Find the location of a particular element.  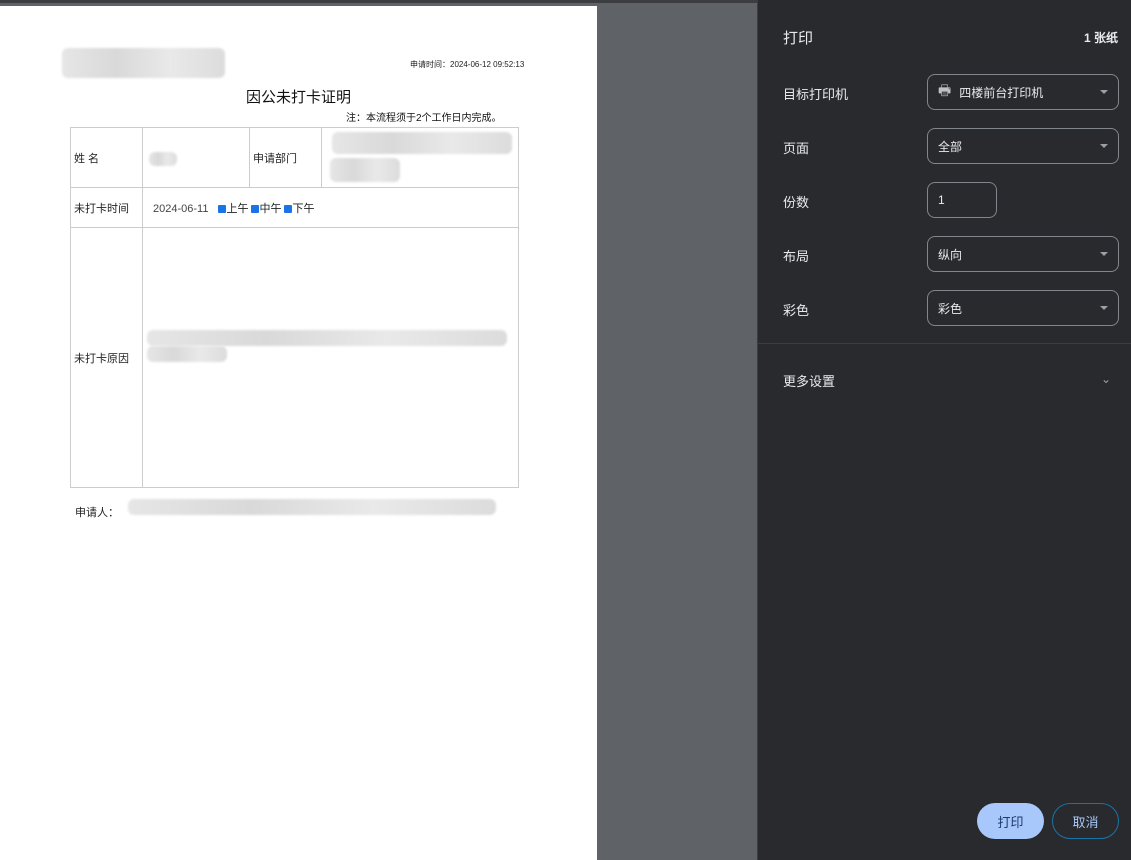

name-label: 姓 名 is located at coordinates (106, 157).